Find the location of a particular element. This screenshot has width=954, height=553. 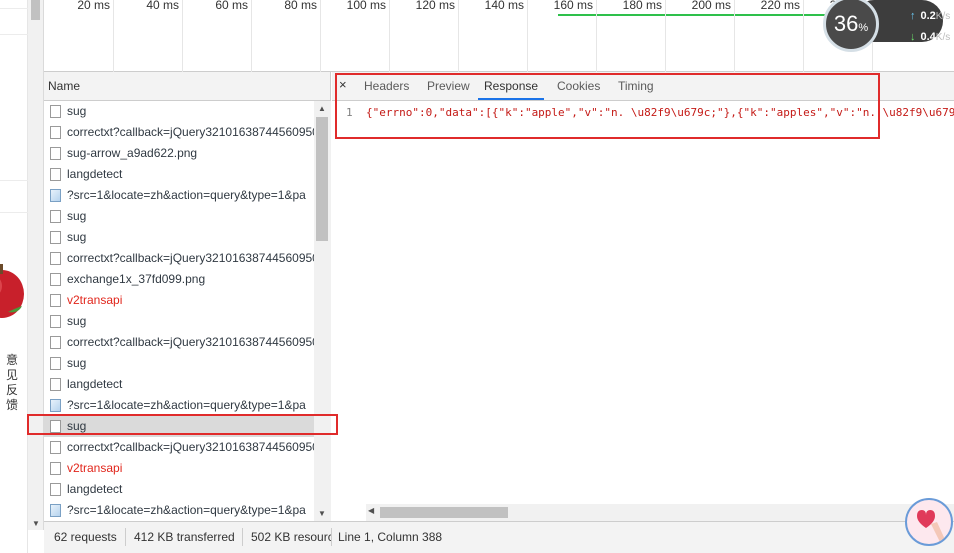

memory-usage-ring: 36% is located at coordinates (851, 26).